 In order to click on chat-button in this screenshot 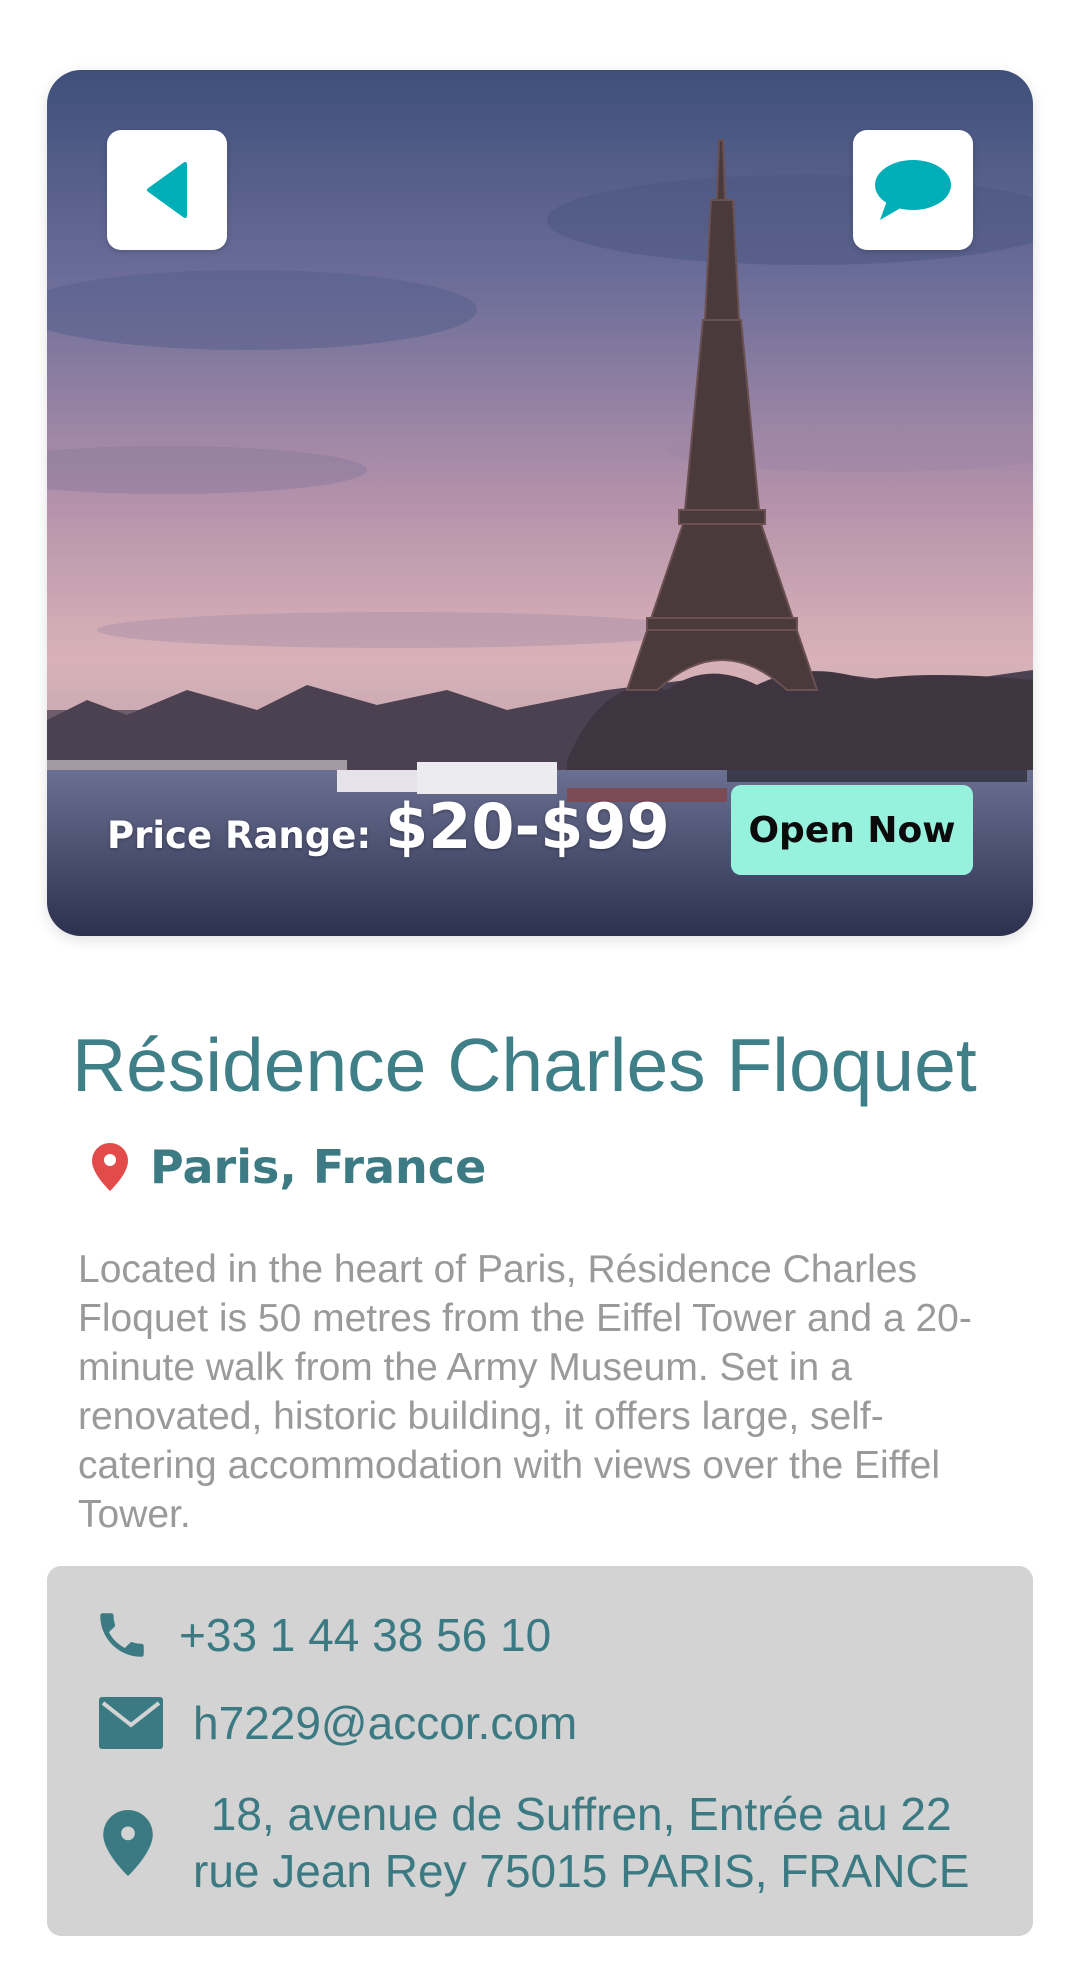, I will do `click(913, 190)`.